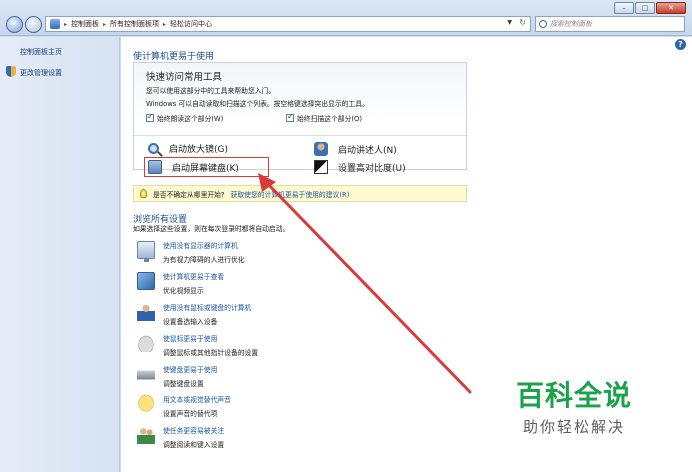  What do you see at coordinates (190, 119) in the screenshot?
I see `always-read-label: 始终朗读这个部分(W)` at bounding box center [190, 119].